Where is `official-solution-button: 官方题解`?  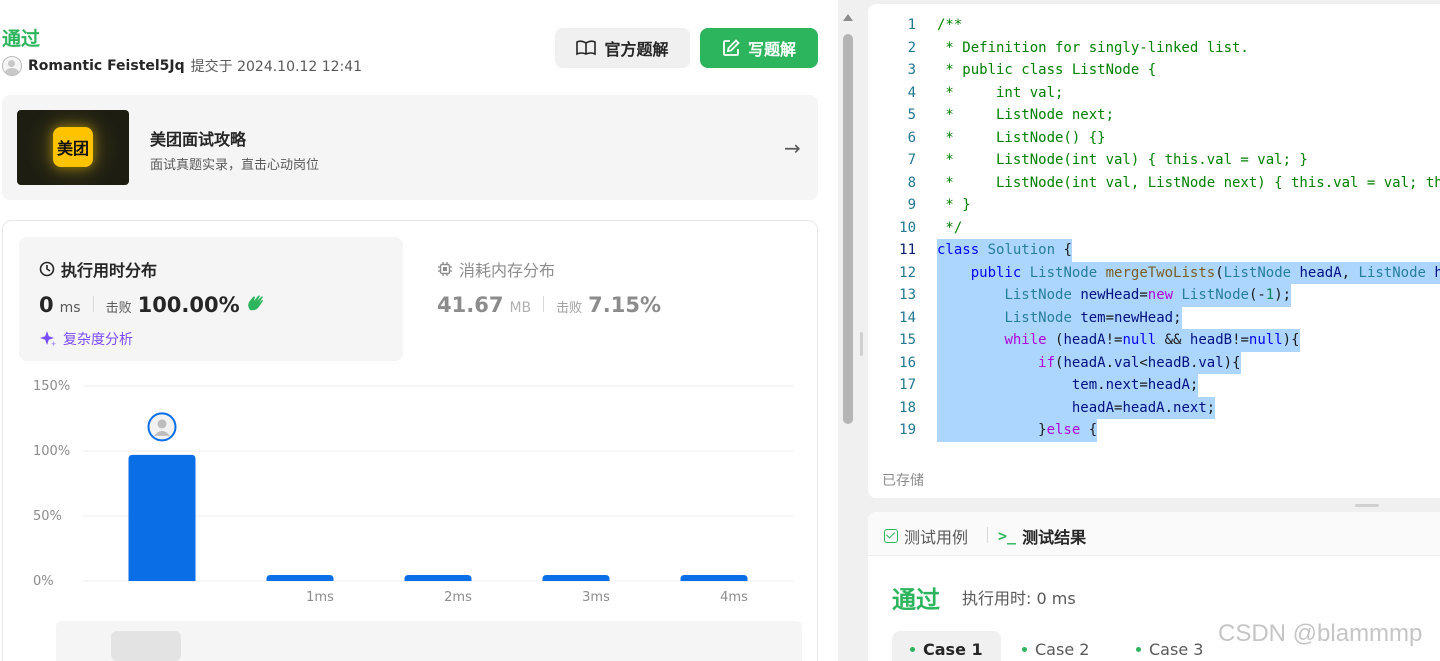 official-solution-button: 官方题解 is located at coordinates (622, 48).